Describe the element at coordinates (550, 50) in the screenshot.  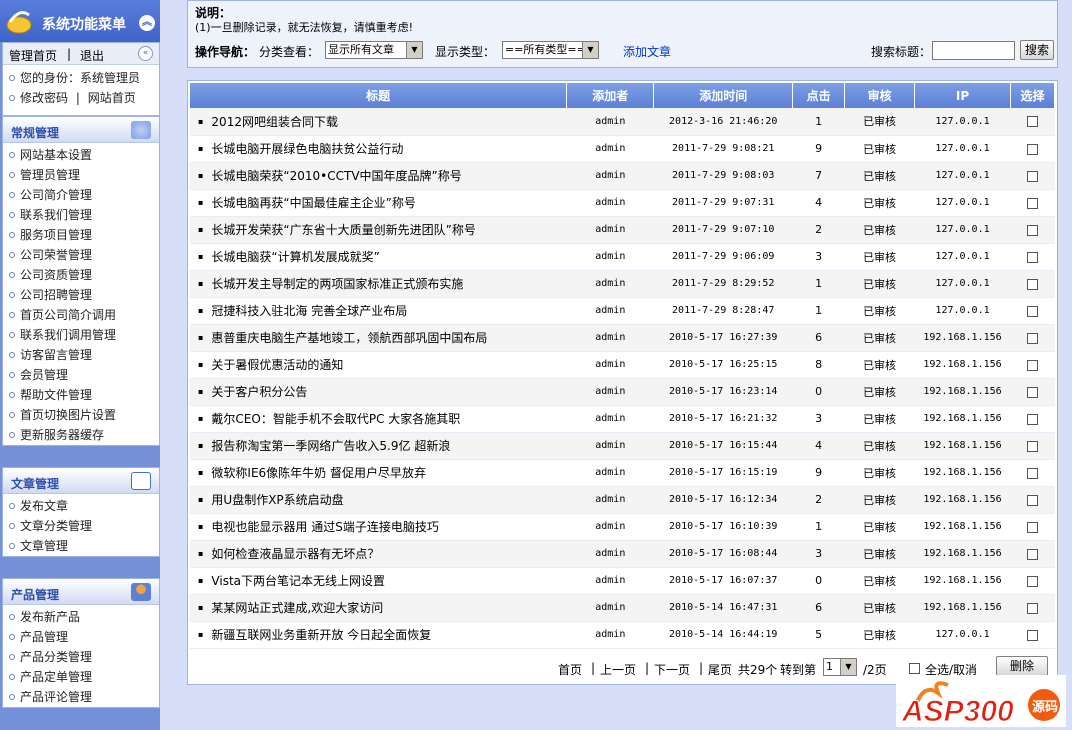
I see `type-select: ==所有类型== ▼` at that location.